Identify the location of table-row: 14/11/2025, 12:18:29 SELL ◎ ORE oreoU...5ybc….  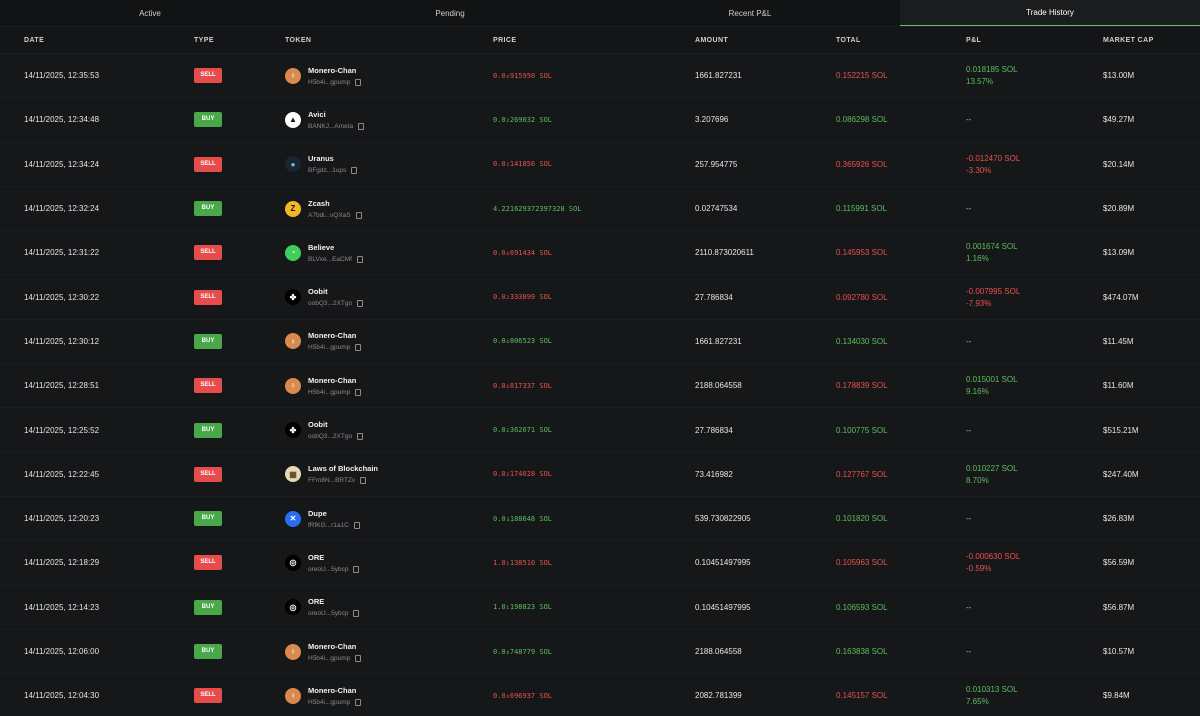
(600, 563).